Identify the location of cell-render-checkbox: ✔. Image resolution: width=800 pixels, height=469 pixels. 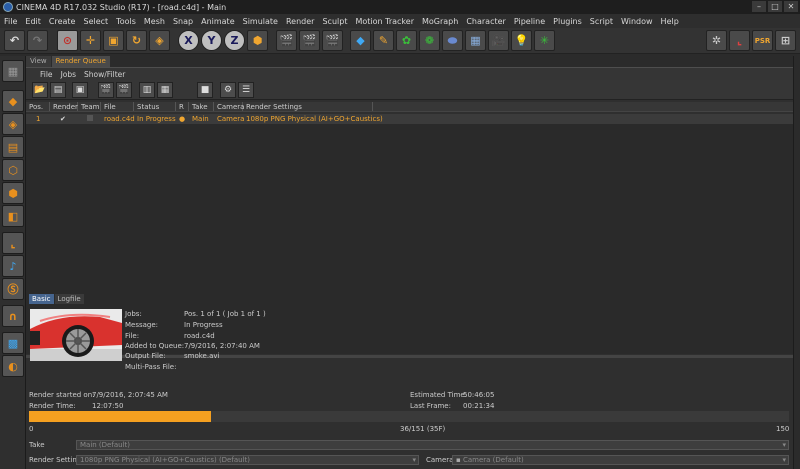
(64, 119).